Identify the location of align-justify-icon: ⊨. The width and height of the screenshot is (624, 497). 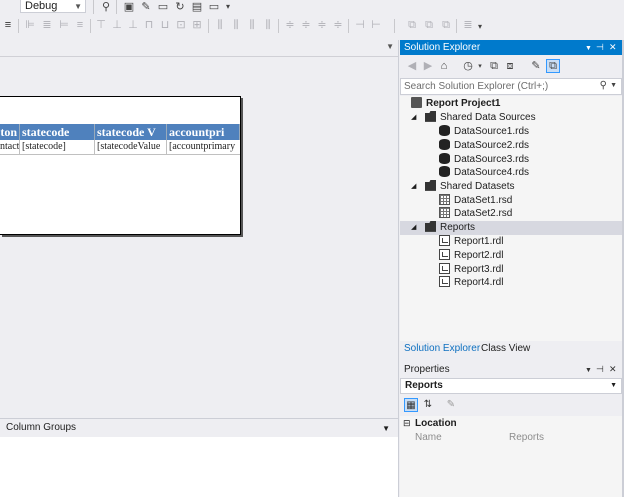
(64, 25).